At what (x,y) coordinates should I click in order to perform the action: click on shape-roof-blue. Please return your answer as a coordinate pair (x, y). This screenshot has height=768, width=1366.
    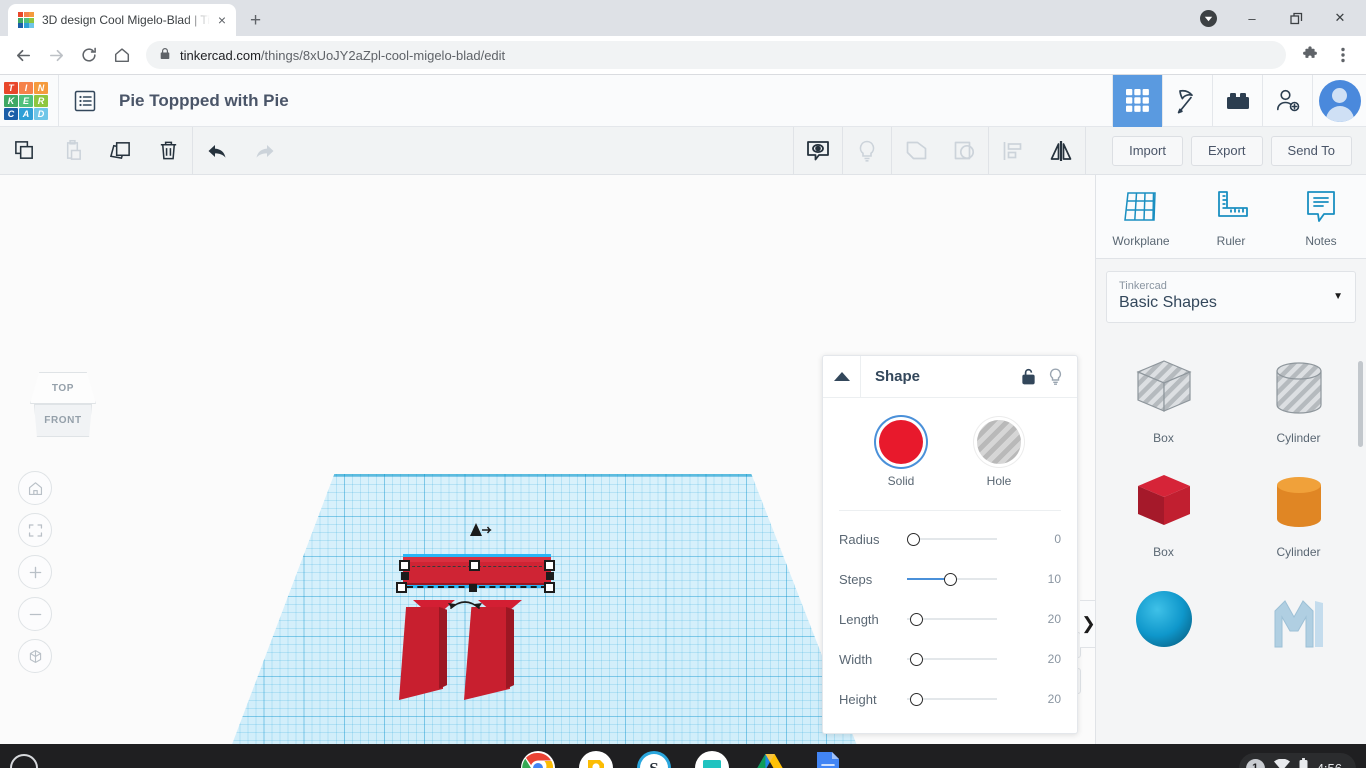
    Looking at the image, I should click on (1298, 617).